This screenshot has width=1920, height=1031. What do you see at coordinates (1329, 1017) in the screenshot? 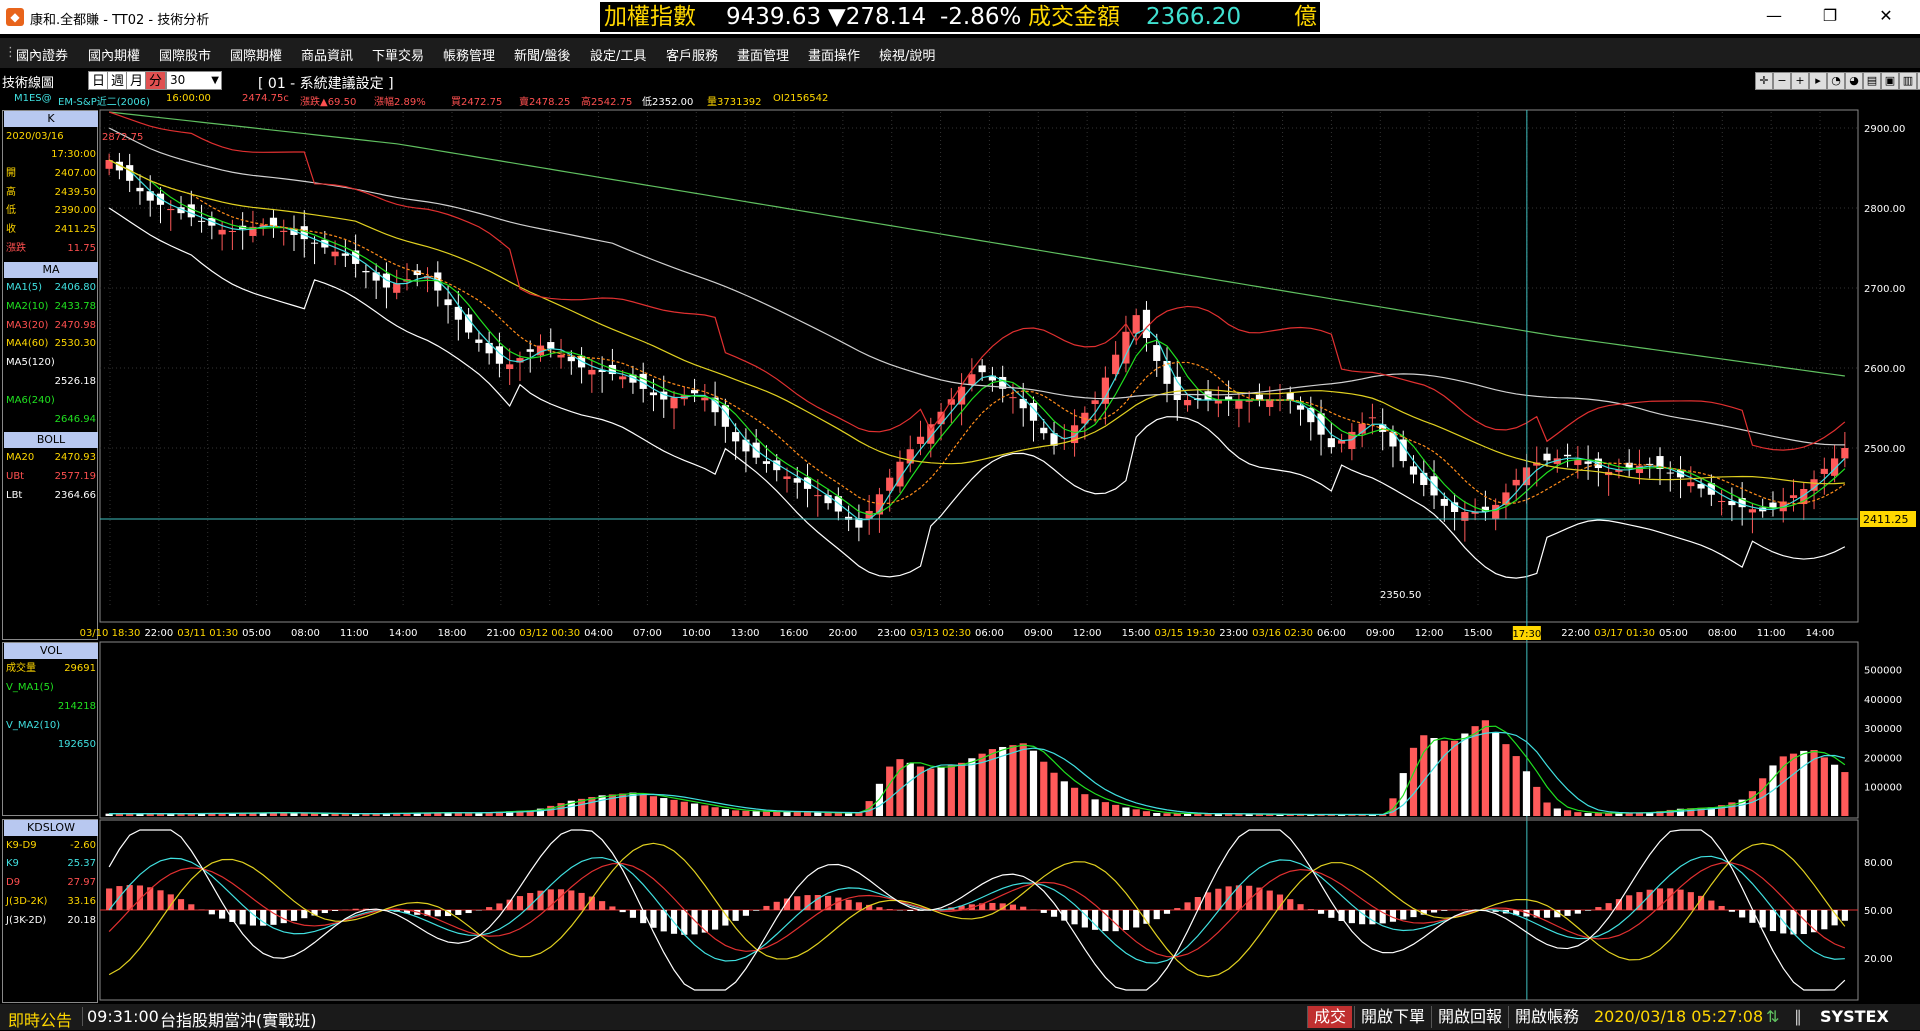
I see `trade-button: 成交` at bounding box center [1329, 1017].